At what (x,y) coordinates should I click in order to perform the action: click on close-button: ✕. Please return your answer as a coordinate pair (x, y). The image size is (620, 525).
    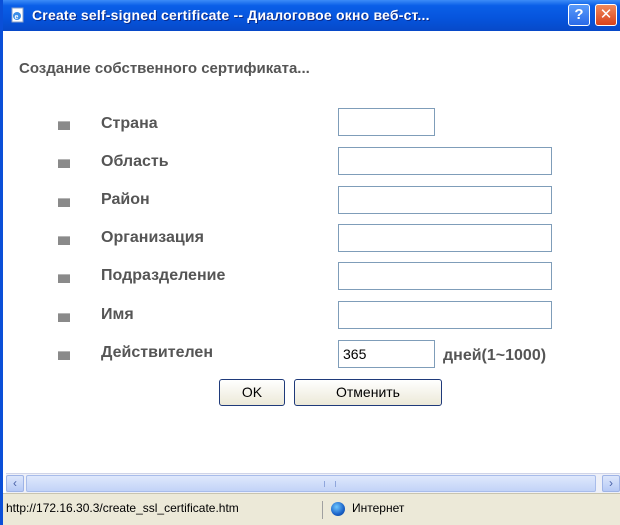
    Looking at the image, I should click on (606, 15).